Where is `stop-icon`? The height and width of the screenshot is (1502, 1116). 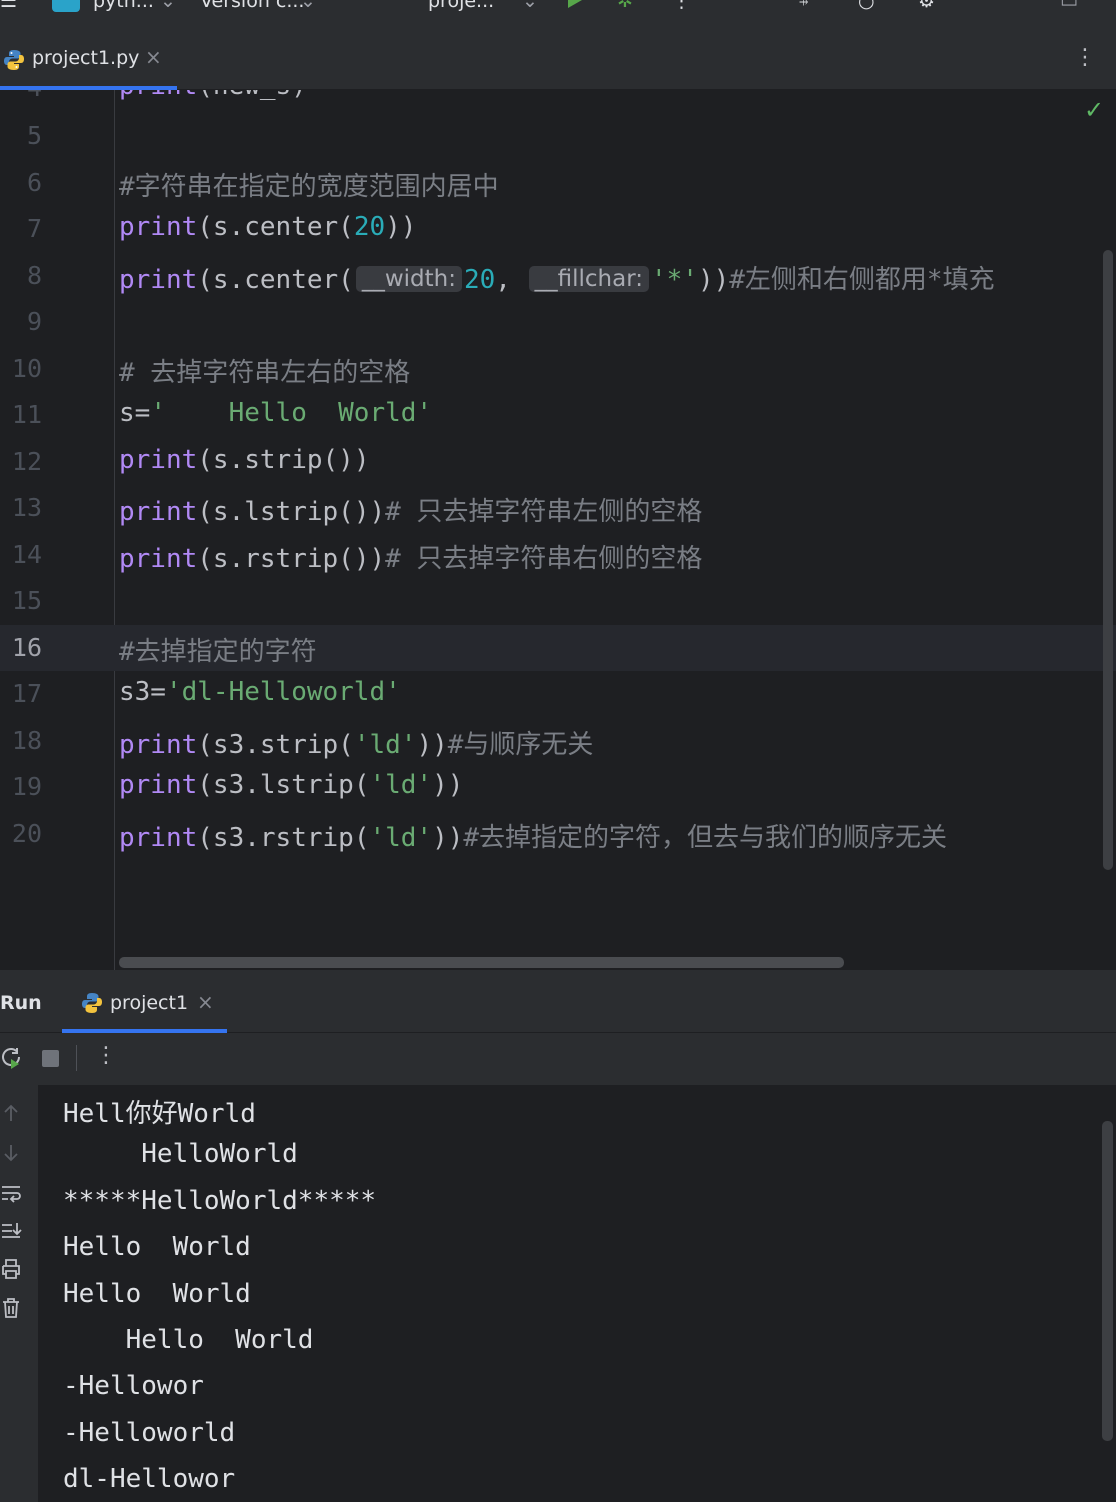
stop-icon is located at coordinates (50, 1058).